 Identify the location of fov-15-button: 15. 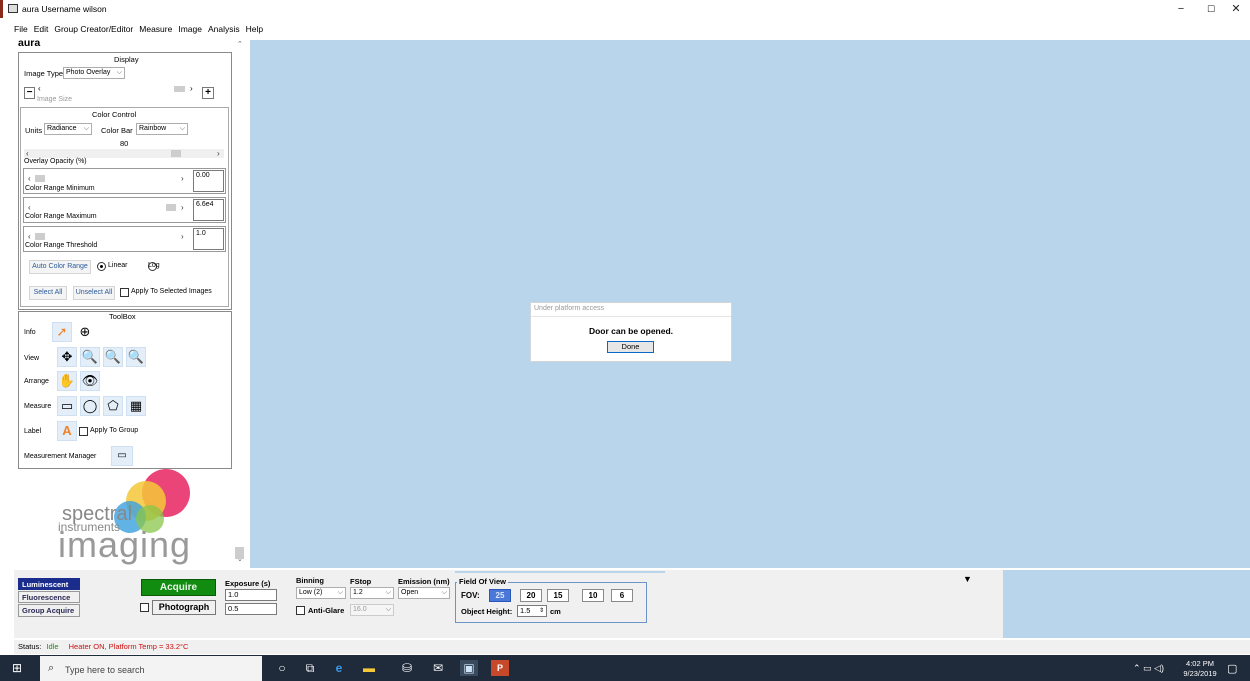
(558, 595).